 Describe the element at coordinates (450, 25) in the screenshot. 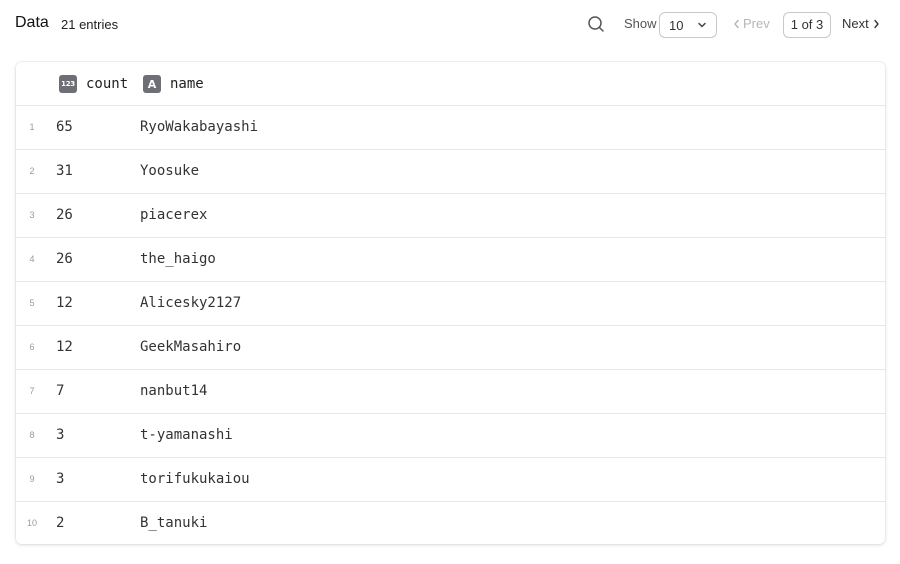

I see `data-toolbar: Data 21 entries Show 10 Prev 1 of 3 Next` at that location.